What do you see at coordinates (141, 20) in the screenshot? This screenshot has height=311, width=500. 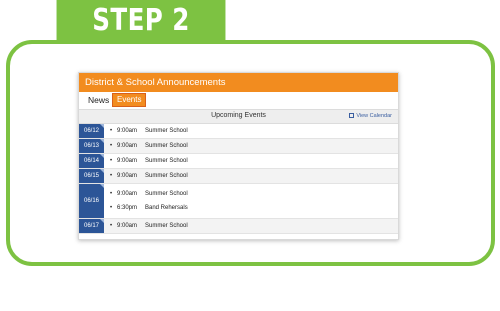 I see `step-label: STEP 2` at bounding box center [141, 20].